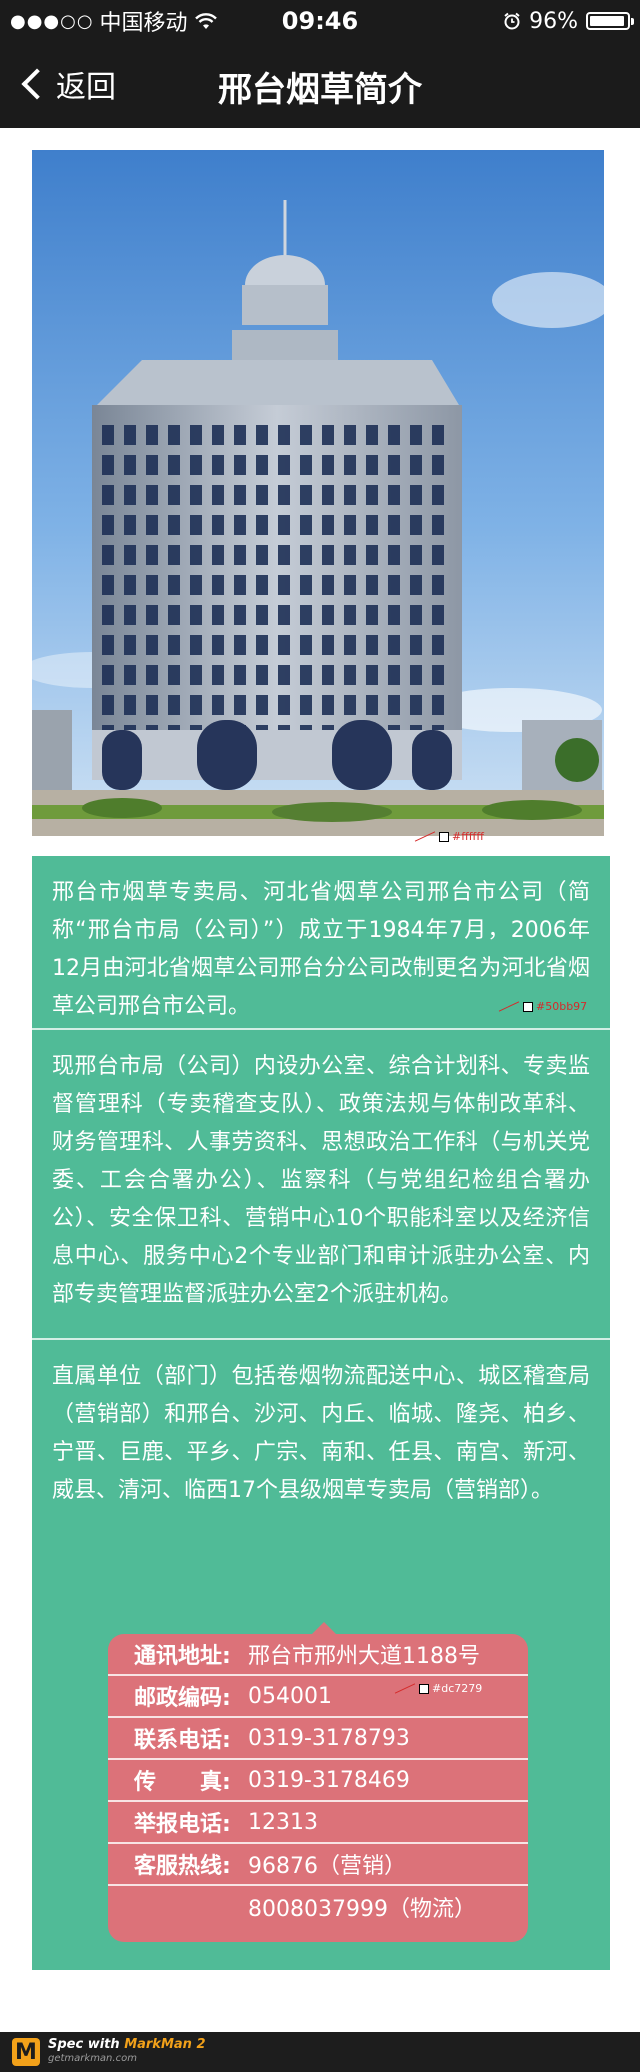  I want to click on status-right: 96%, so click(568, 21).